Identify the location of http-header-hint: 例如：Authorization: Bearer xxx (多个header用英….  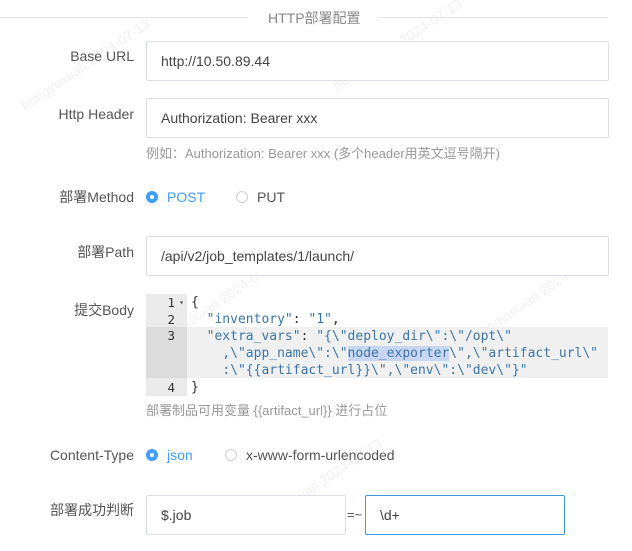
(323, 153).